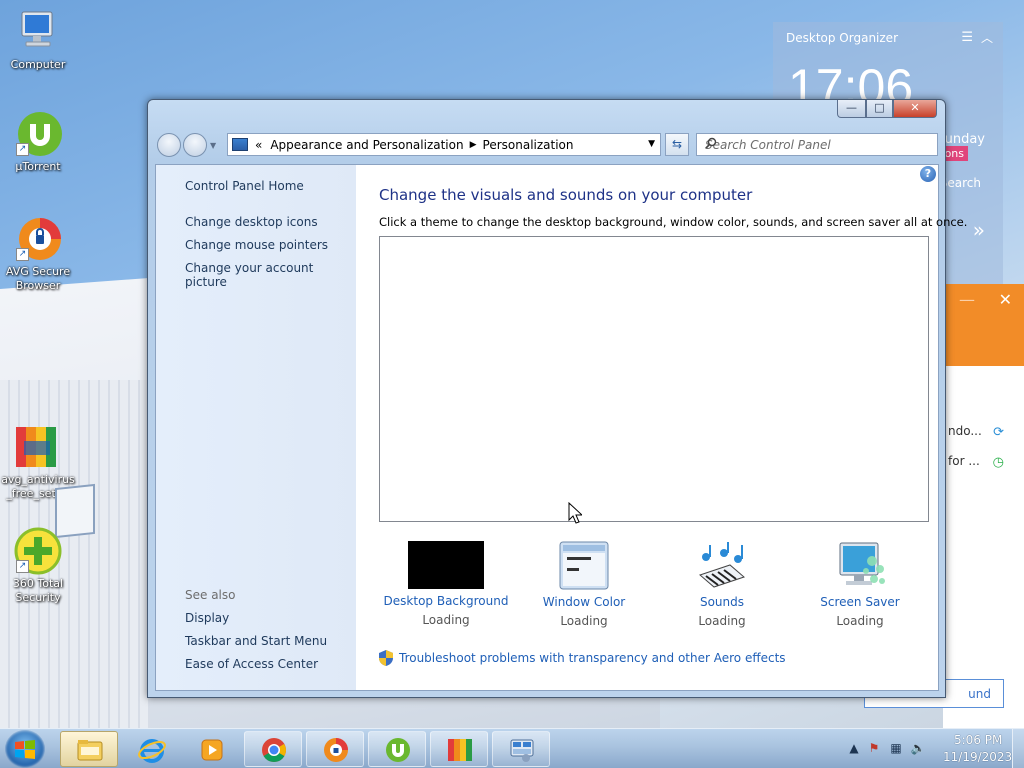 The width and height of the screenshot is (1024, 768). I want to click on mouse-cursor-icon, so click(575, 513).